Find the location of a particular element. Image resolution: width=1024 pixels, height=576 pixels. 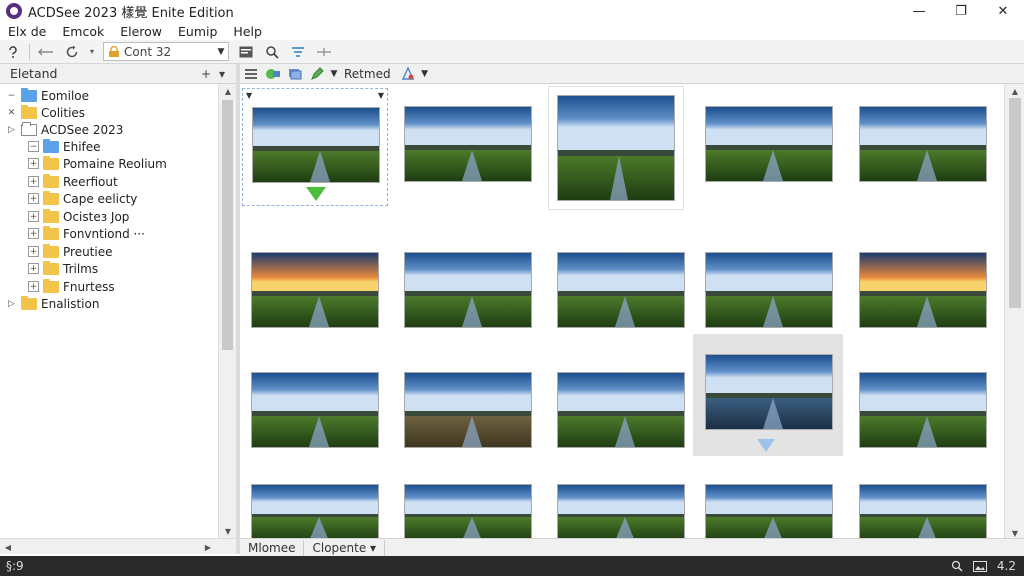

tree-item-label: Ocisteз Jop is located at coordinates (96, 216).